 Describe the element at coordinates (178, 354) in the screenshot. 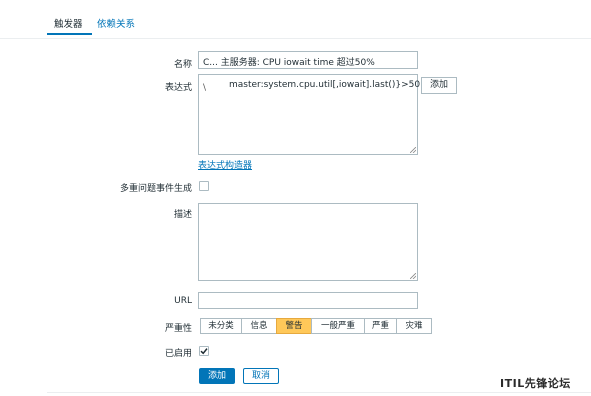

I see `enabled-label: 已启用` at that location.